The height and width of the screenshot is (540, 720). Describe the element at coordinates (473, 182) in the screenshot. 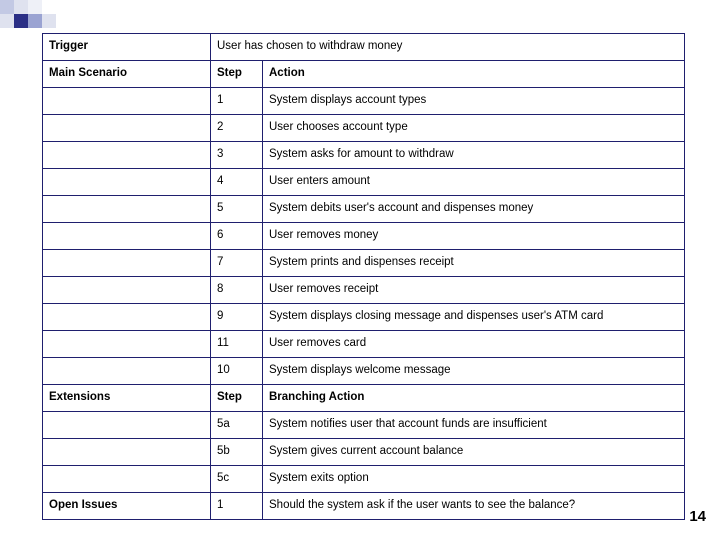

I see `row-action-cell: User enters amount` at that location.